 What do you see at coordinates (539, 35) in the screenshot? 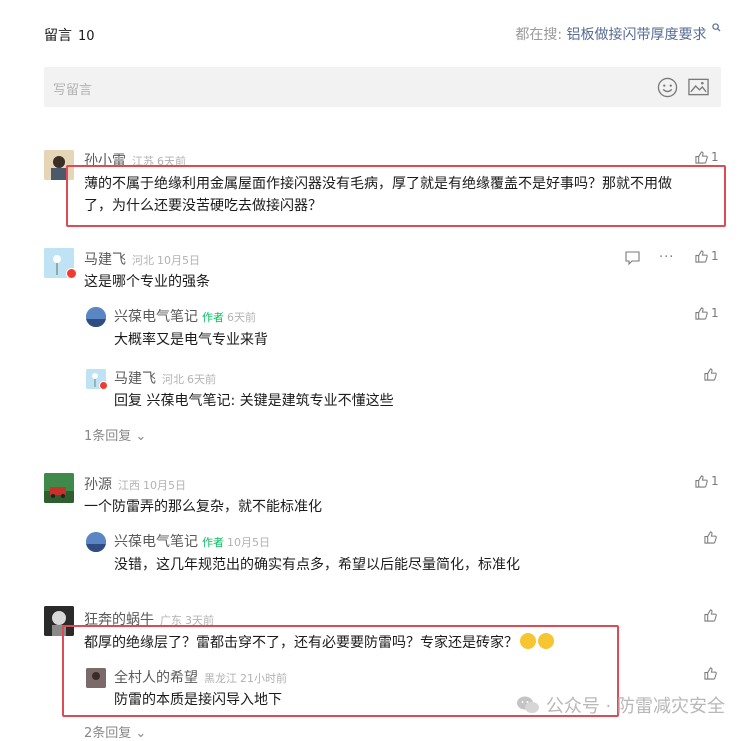
I see `search-prefix: 都在搜:` at bounding box center [539, 35].